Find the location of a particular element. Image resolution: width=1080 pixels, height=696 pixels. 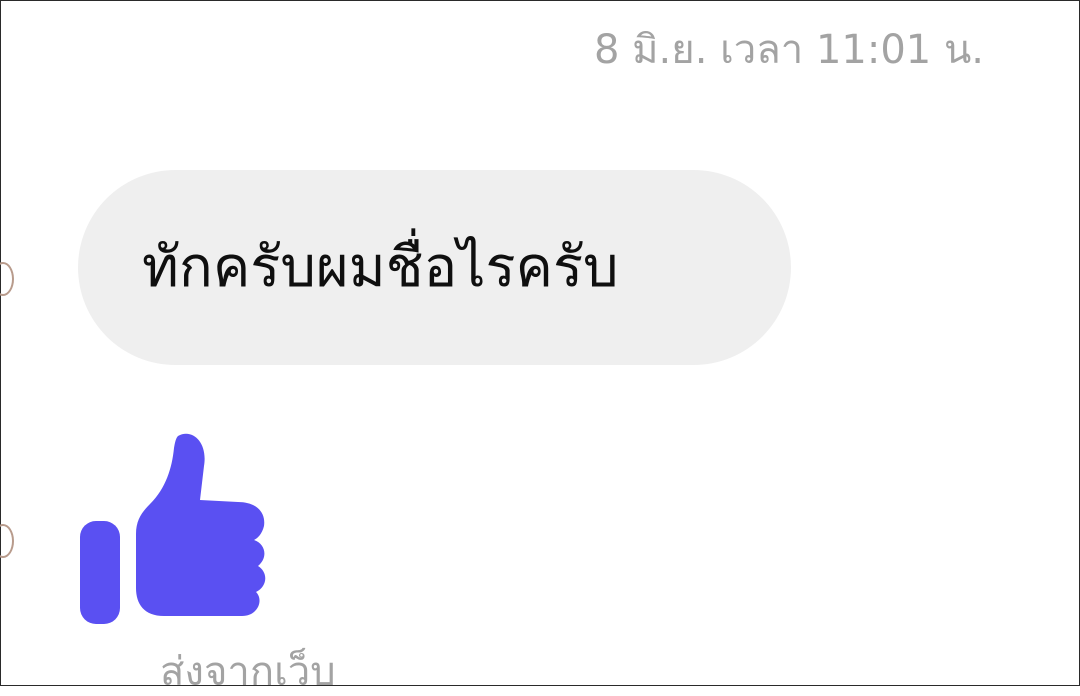

thumbs-up-hand is located at coordinates (201, 524).